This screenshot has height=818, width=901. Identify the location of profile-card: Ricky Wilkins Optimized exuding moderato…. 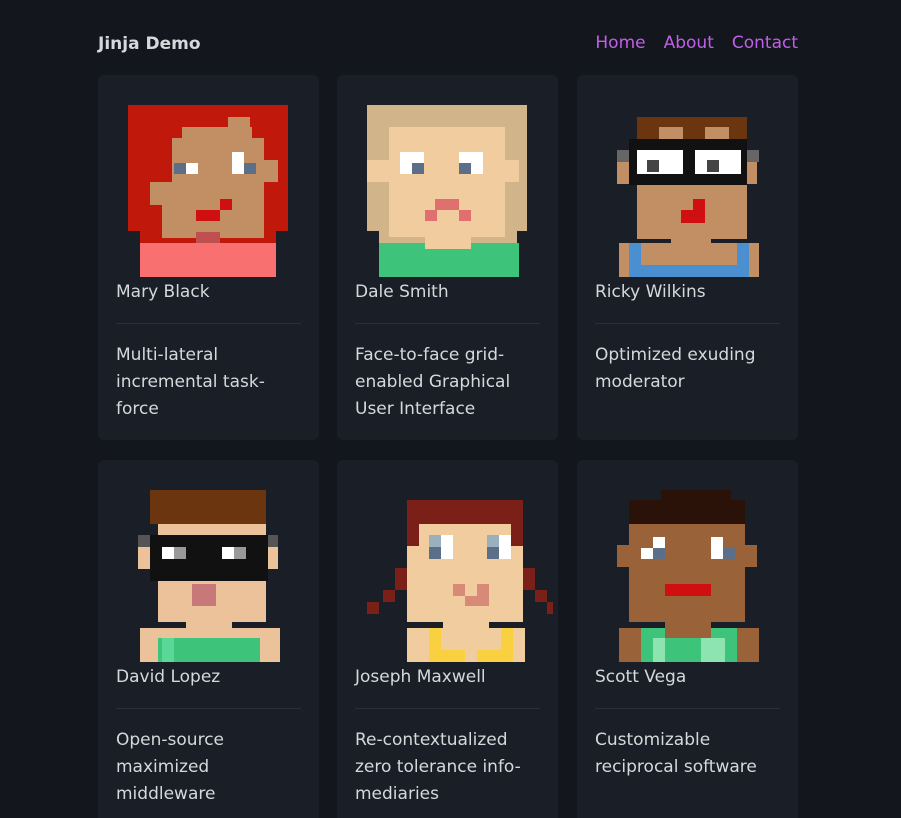
(687, 257).